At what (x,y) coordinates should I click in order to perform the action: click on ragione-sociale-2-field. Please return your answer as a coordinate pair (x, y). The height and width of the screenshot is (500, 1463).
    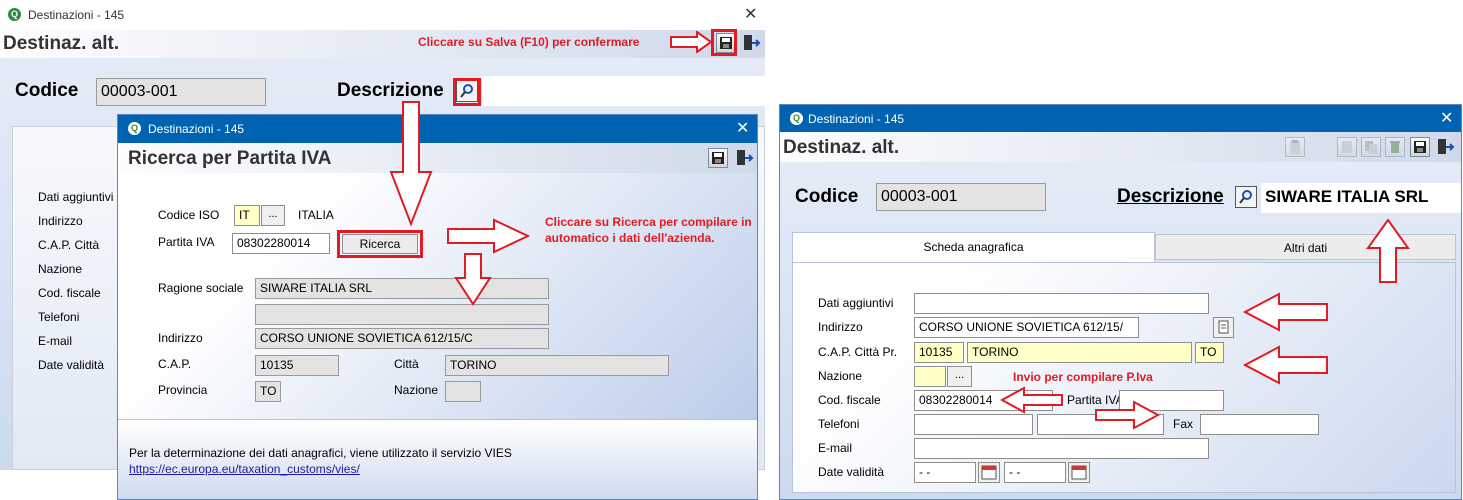
    Looking at the image, I should click on (402, 314).